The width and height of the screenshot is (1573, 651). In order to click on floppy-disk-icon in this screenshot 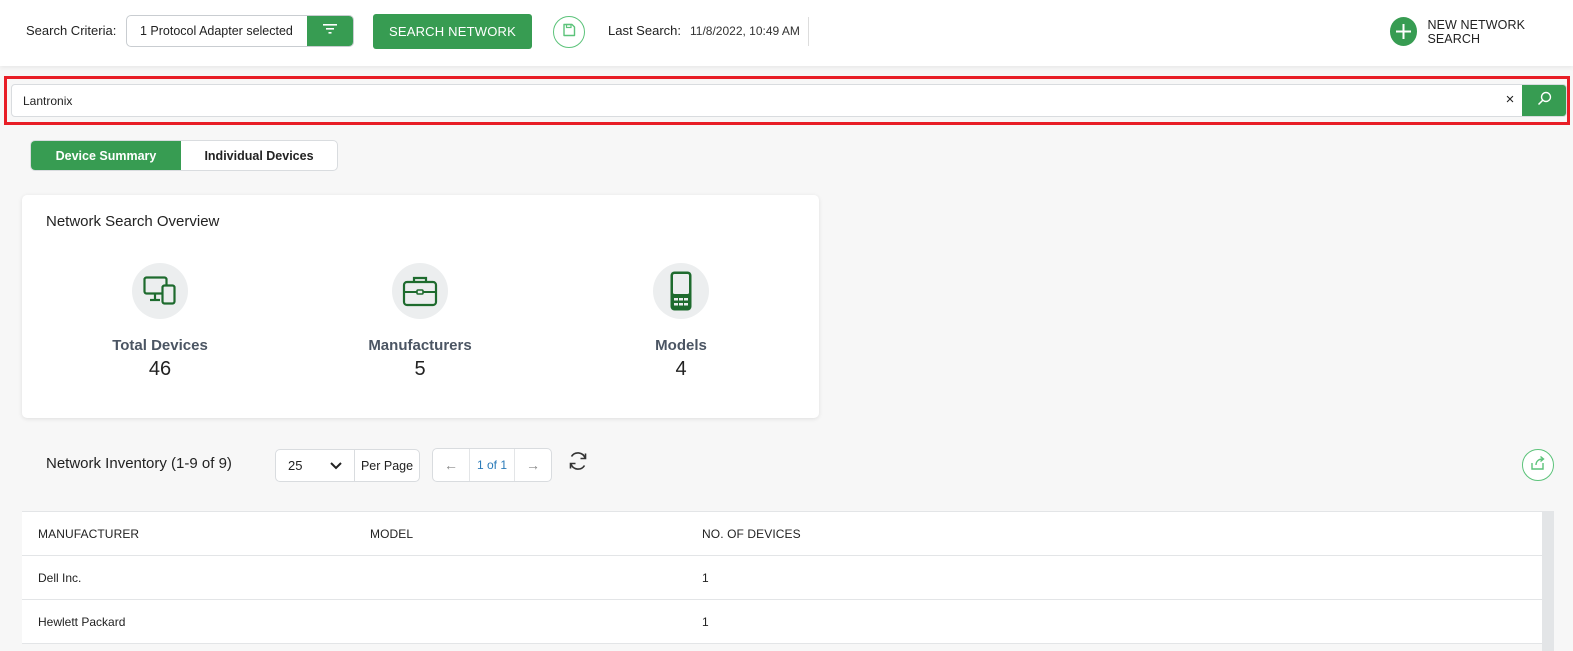, I will do `click(569, 32)`.